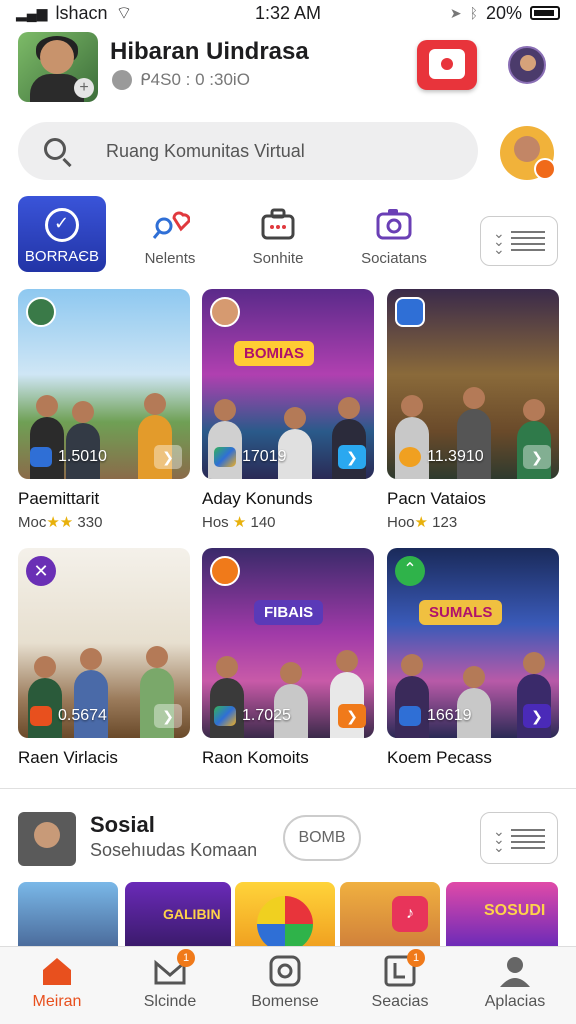 This screenshot has width=576, height=1024. I want to click on settings-icon, so click(285, 971).